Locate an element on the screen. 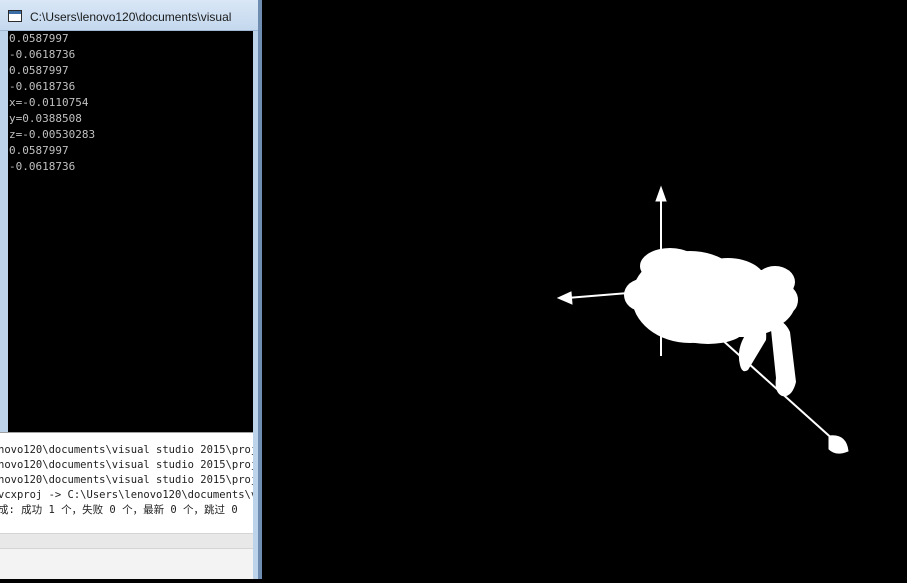  console-line: z=-0.00530283 is located at coordinates (52, 134).